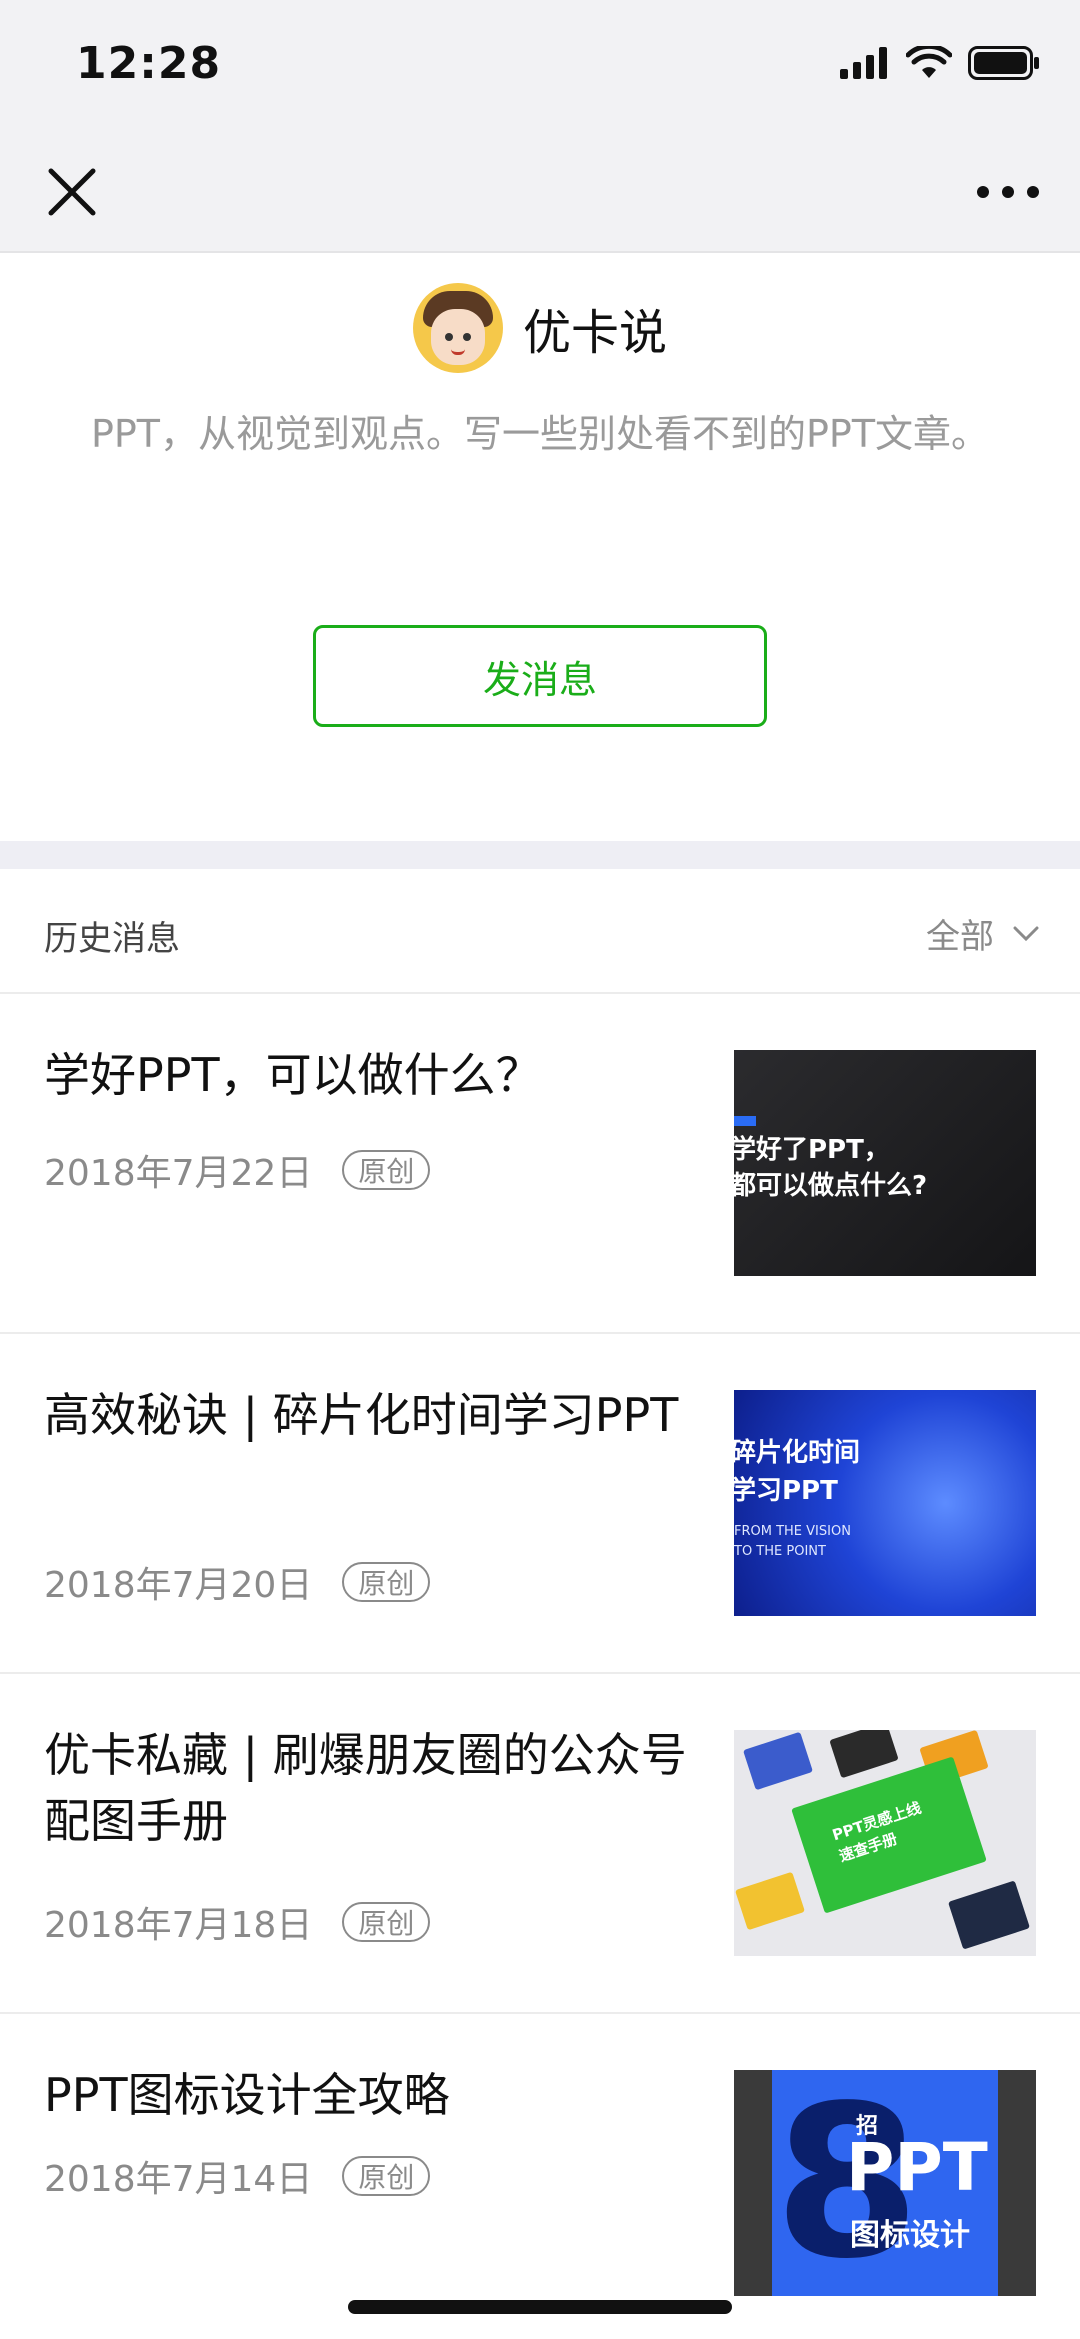 The height and width of the screenshot is (2339, 1080). I want to click on close-button, so click(72, 192).